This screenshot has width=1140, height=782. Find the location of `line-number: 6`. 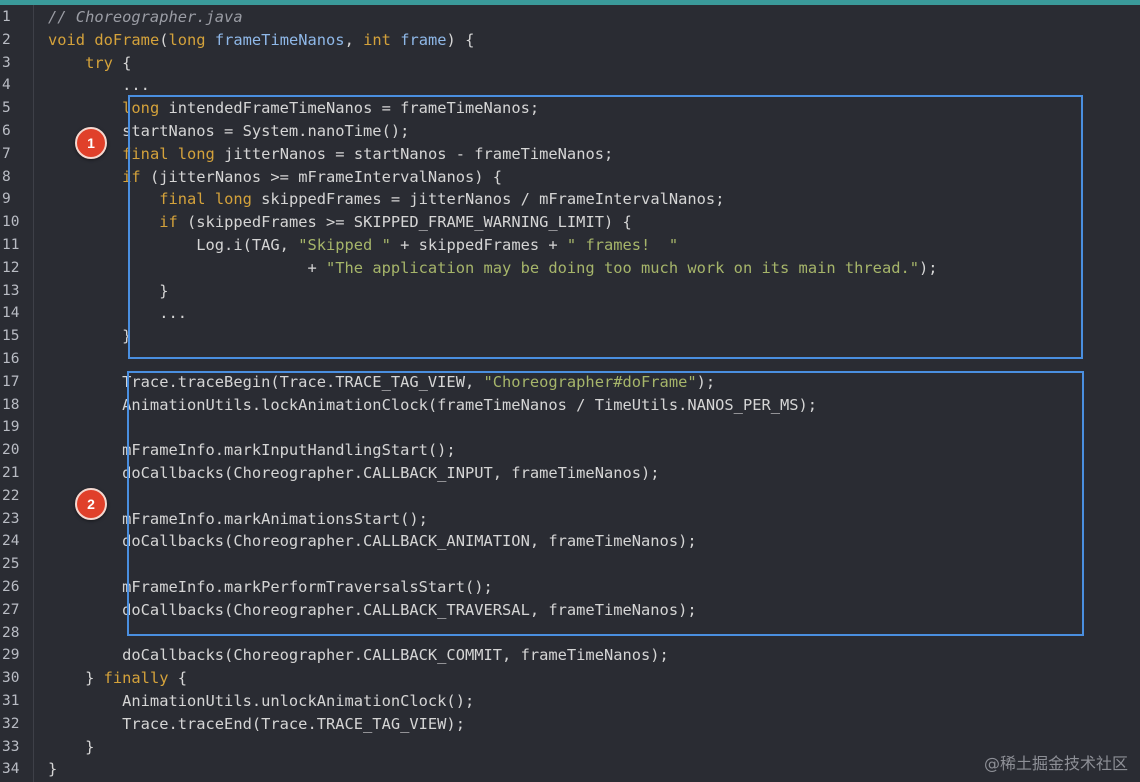

line-number: 6 is located at coordinates (6, 131).